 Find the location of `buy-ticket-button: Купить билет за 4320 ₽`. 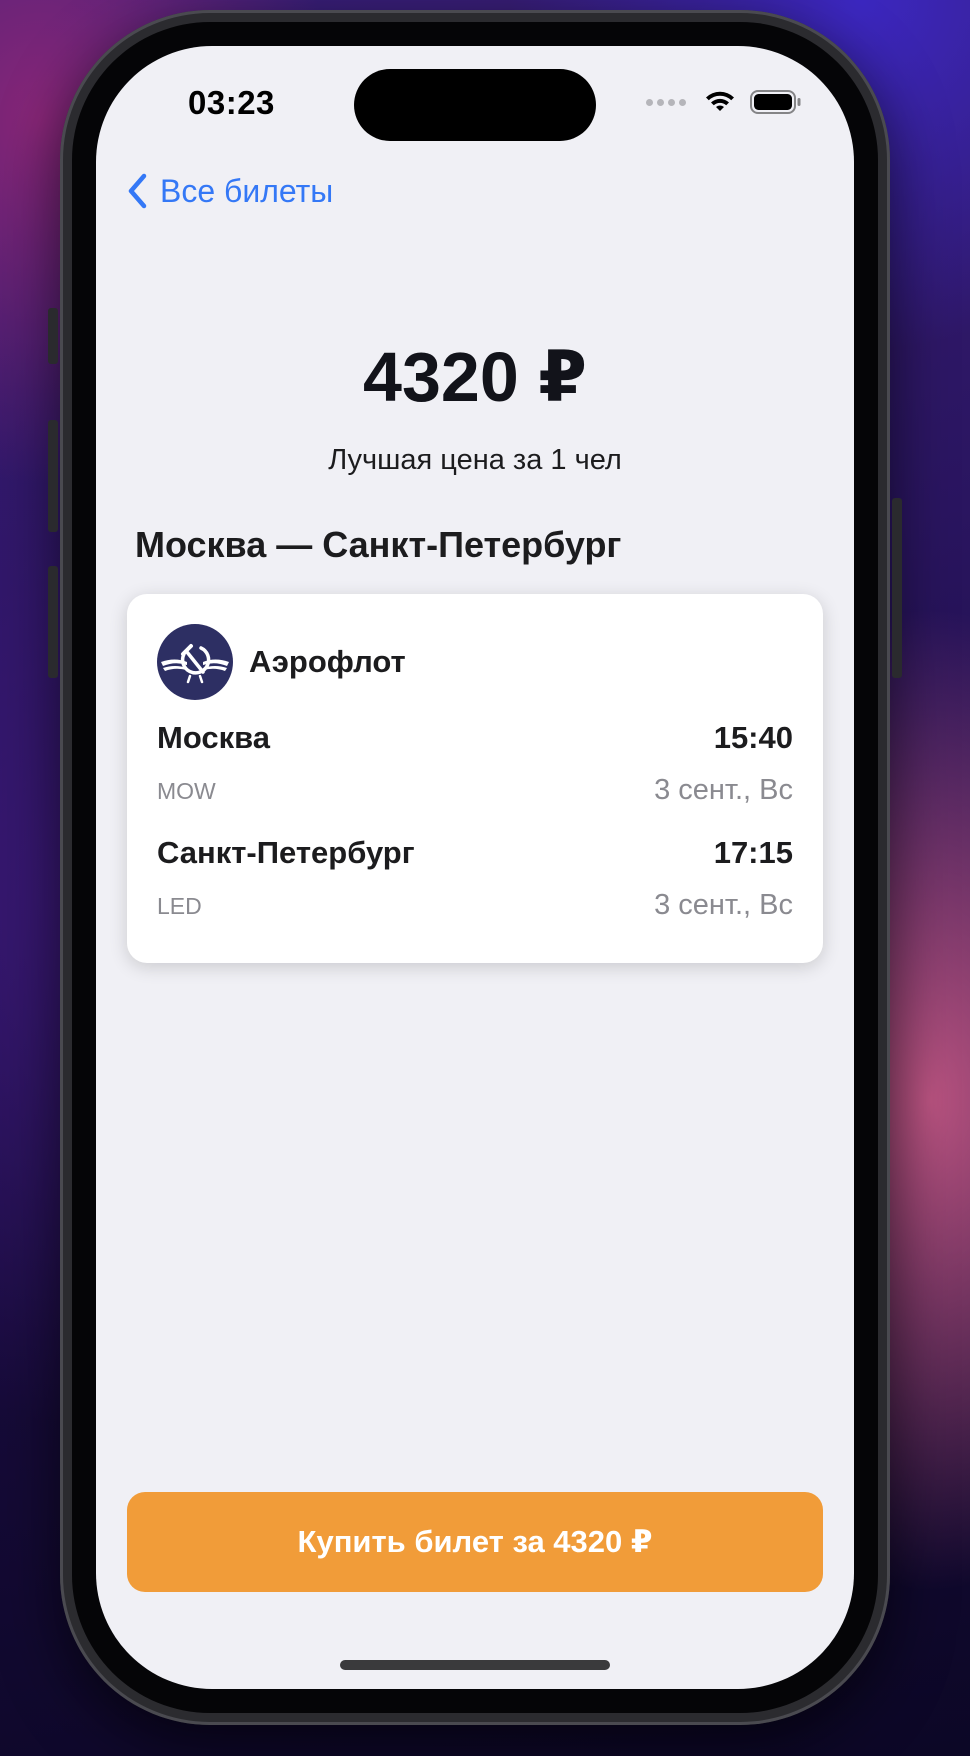

buy-ticket-button: Купить билет за 4320 ₽ is located at coordinates (475, 1542).